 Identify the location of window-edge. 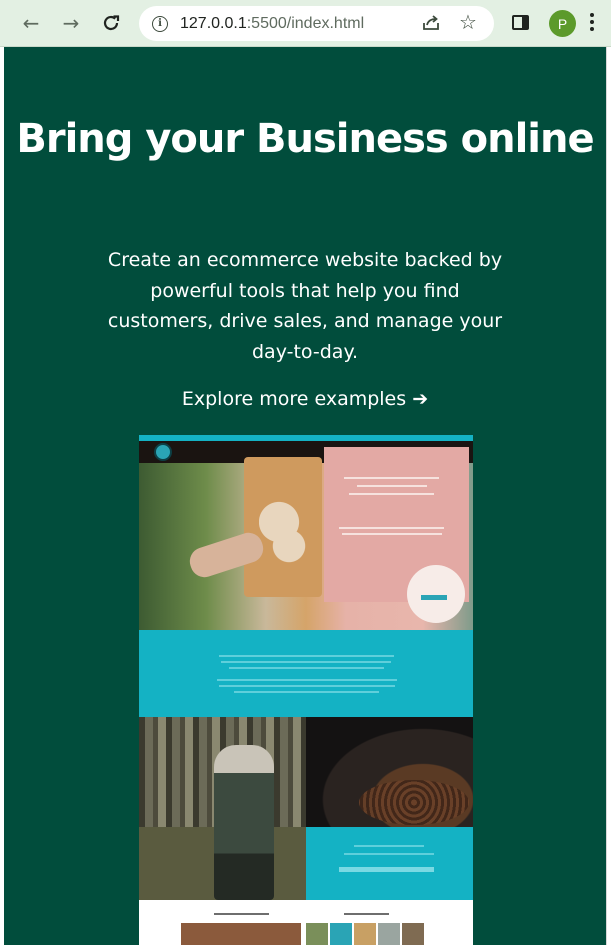
(608, 496).